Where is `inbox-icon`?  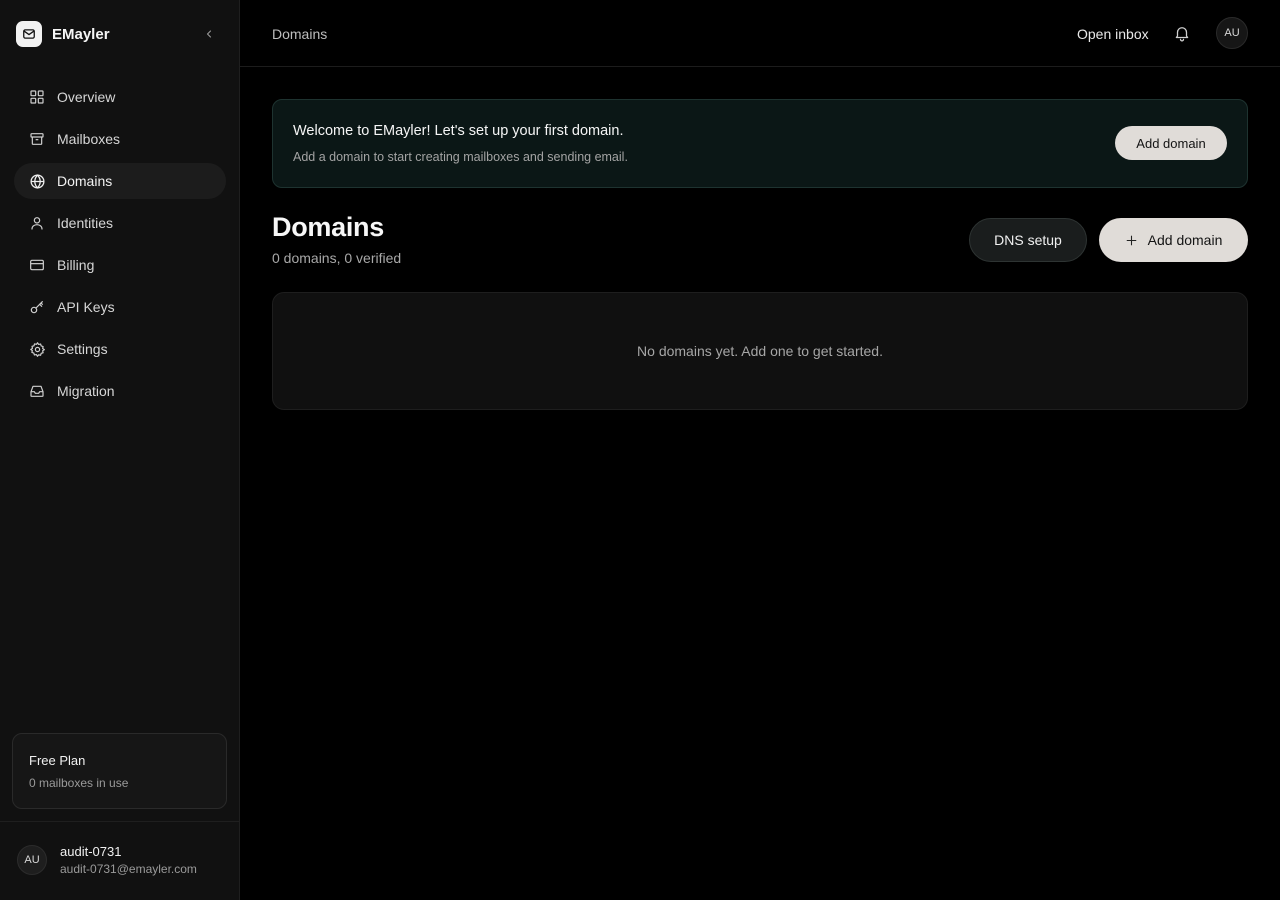
inbox-icon is located at coordinates (37, 391).